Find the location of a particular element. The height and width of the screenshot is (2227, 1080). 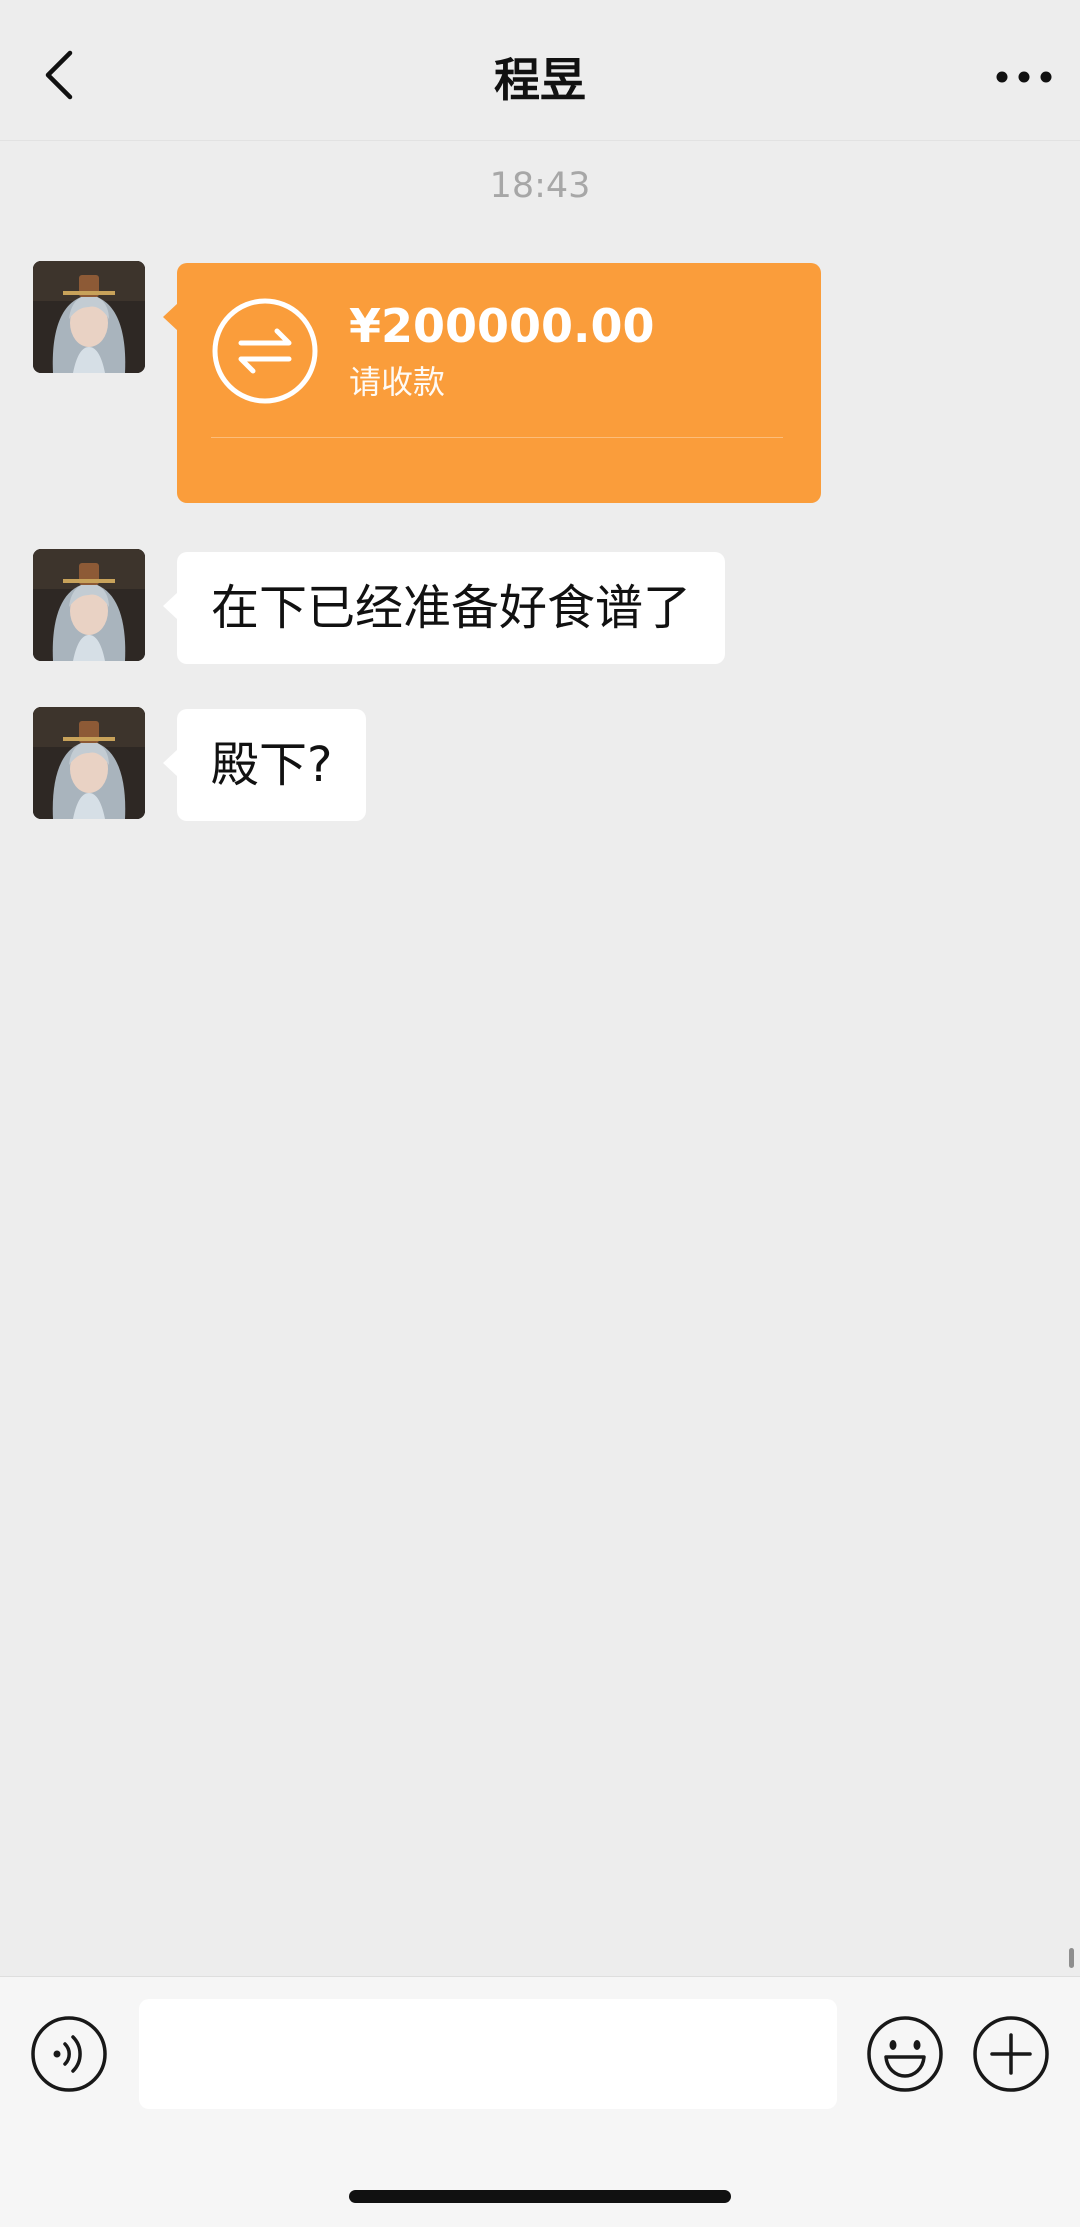

transfer-card: ¥200000.00 请收款 is located at coordinates (492, 383).